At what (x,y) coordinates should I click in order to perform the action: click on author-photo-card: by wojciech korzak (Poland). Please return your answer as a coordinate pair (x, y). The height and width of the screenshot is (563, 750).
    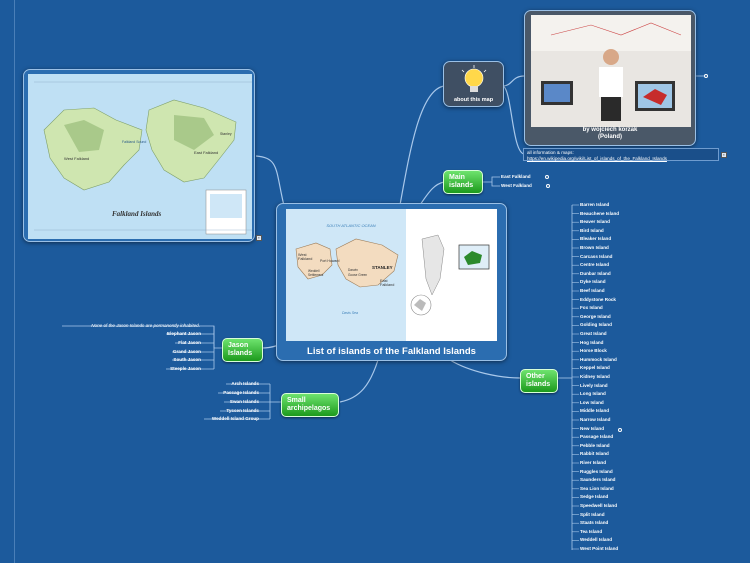
    Looking at the image, I should click on (610, 78).